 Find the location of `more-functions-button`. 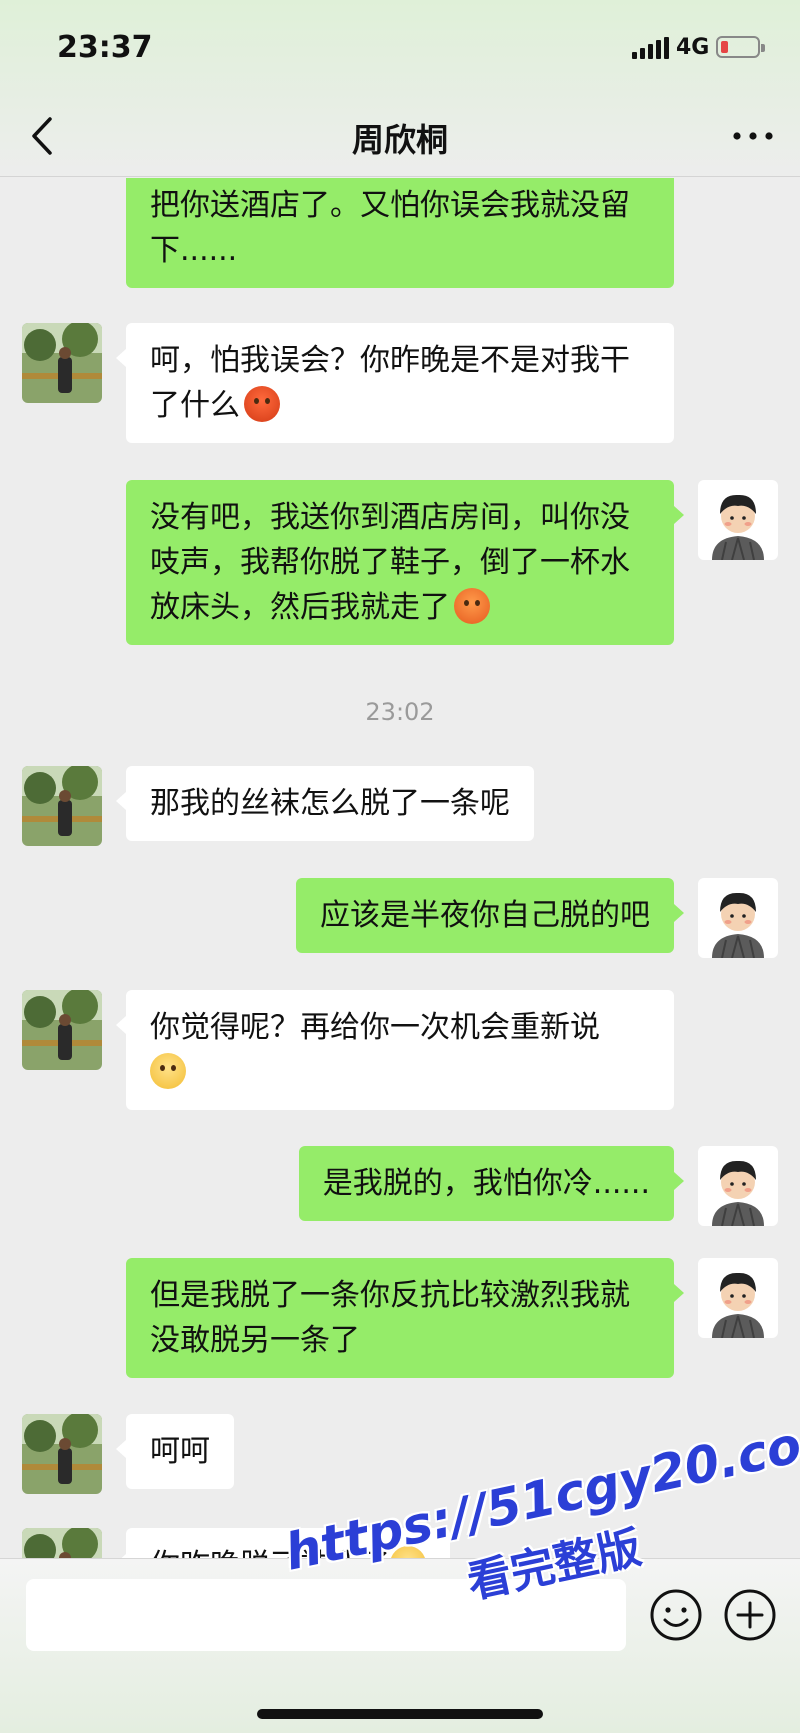

more-functions-button is located at coordinates (750, 1615).